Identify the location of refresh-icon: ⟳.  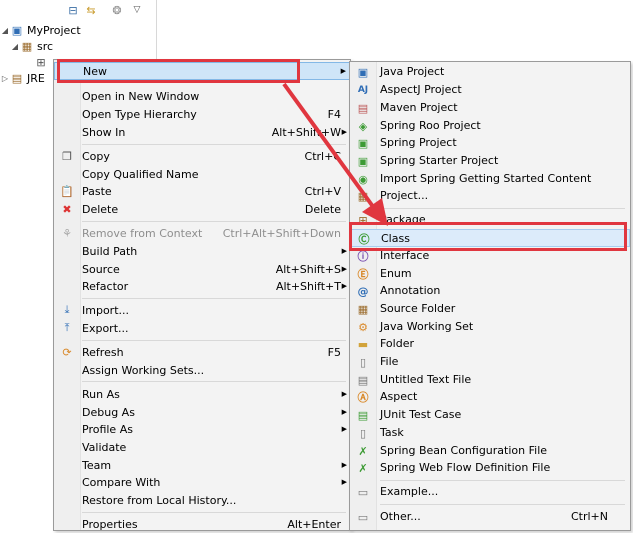
(67, 352).